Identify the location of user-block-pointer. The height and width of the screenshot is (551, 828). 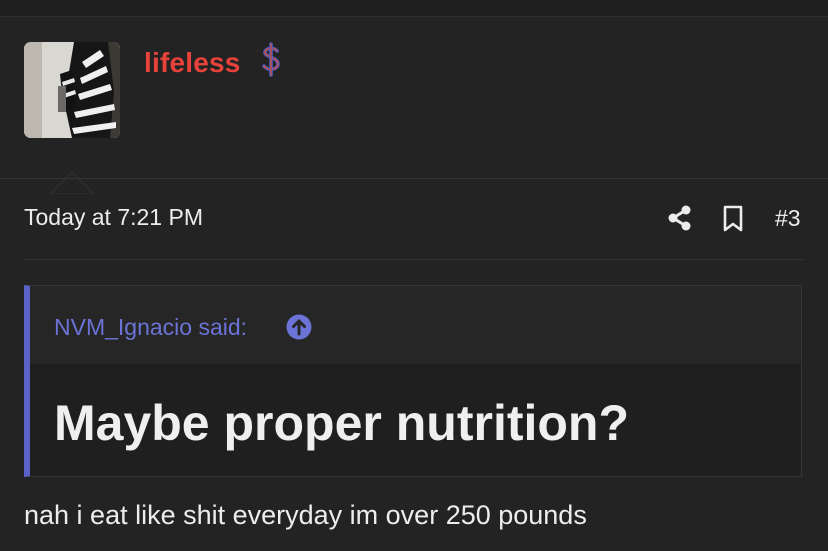
(72, 184).